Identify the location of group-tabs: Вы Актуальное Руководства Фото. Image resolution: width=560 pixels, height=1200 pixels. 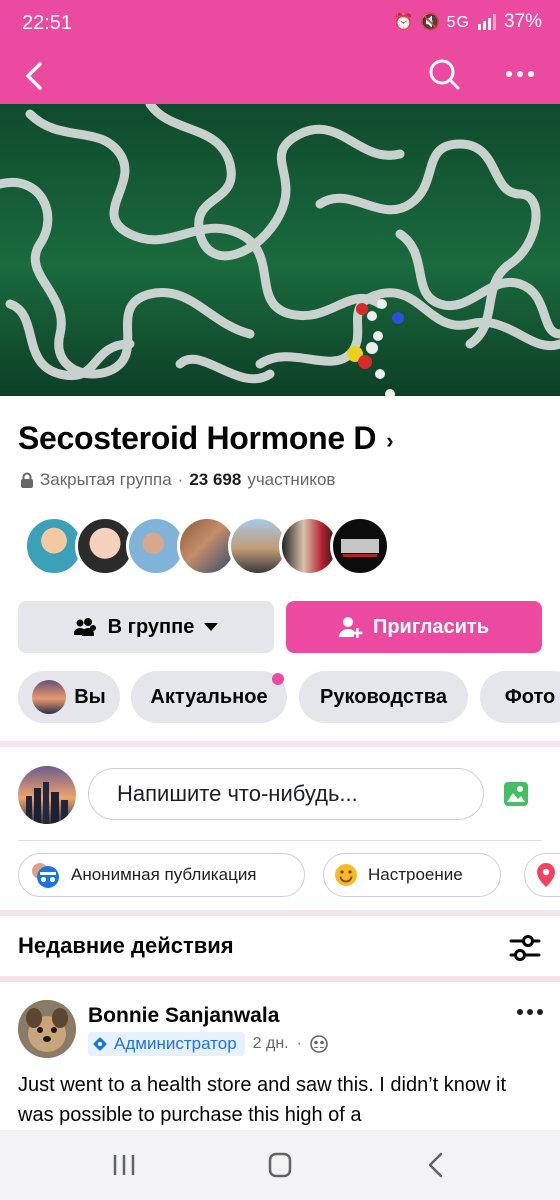
(289, 697).